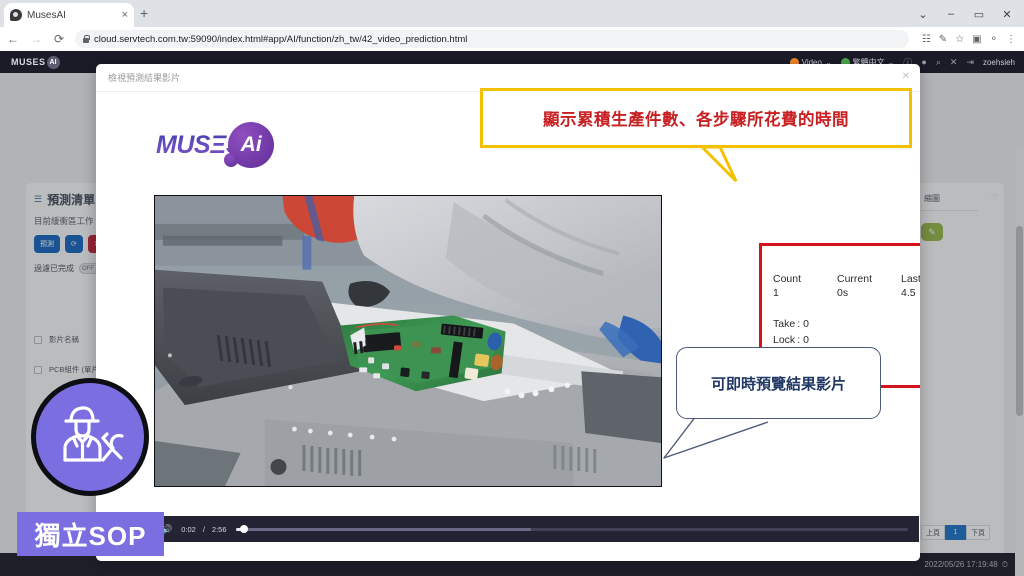 The width and height of the screenshot is (1024, 576). Describe the element at coordinates (188, 529) in the screenshot. I see `video-current-time: 0:02` at that location.